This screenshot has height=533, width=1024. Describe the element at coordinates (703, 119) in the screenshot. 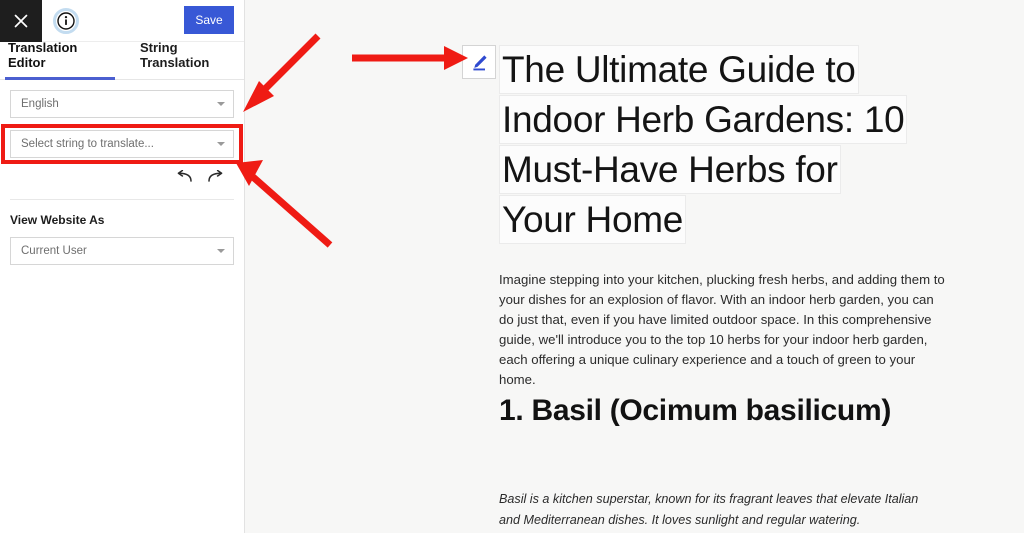

I see `page-title-line-2: Indoor Herb Gardens: 10` at that location.